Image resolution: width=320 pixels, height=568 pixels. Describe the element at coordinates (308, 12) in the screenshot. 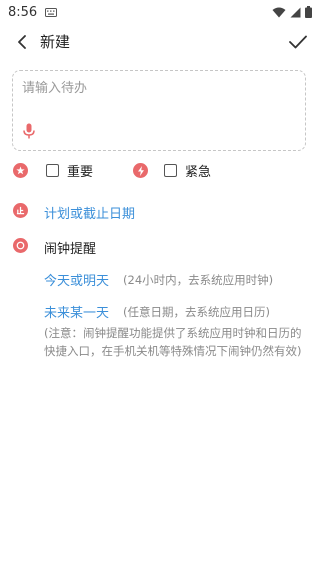

I see `battery-icon` at that location.